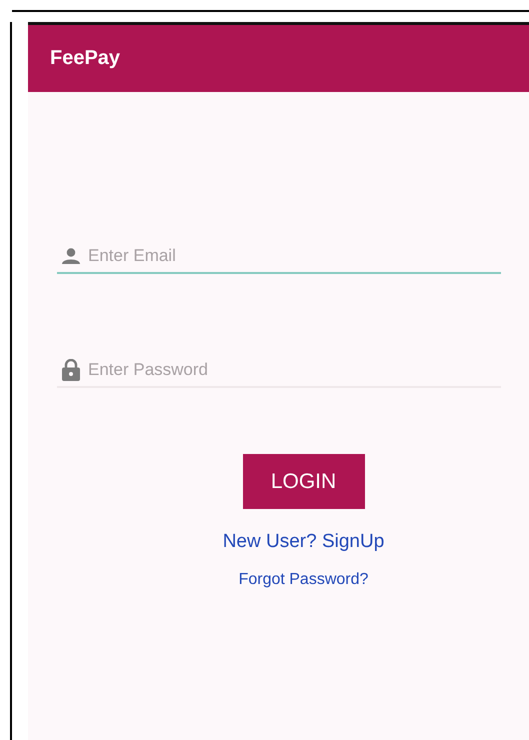  I want to click on login-button: LOGIN, so click(303, 481).